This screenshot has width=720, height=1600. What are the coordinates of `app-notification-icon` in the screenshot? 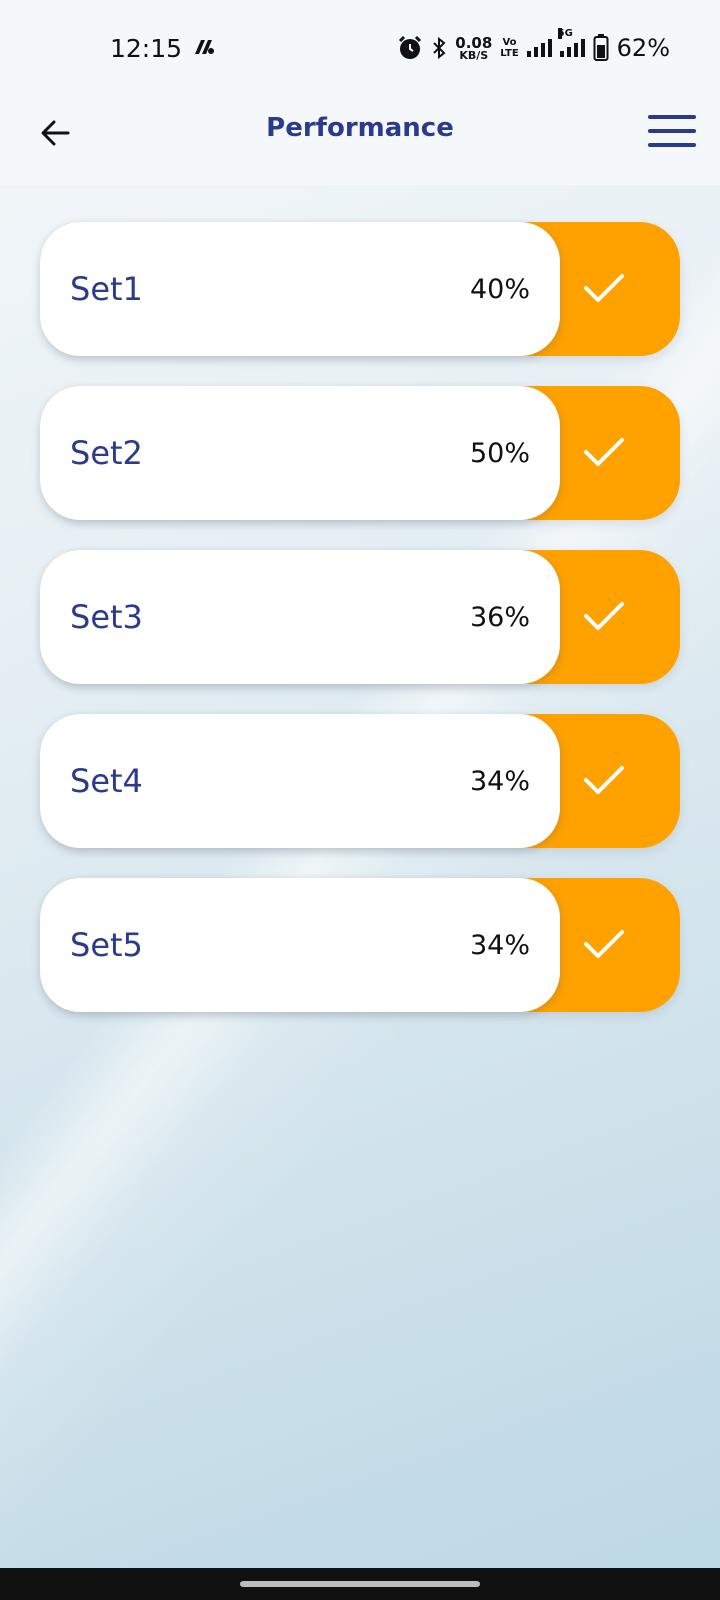 It's located at (204, 47).